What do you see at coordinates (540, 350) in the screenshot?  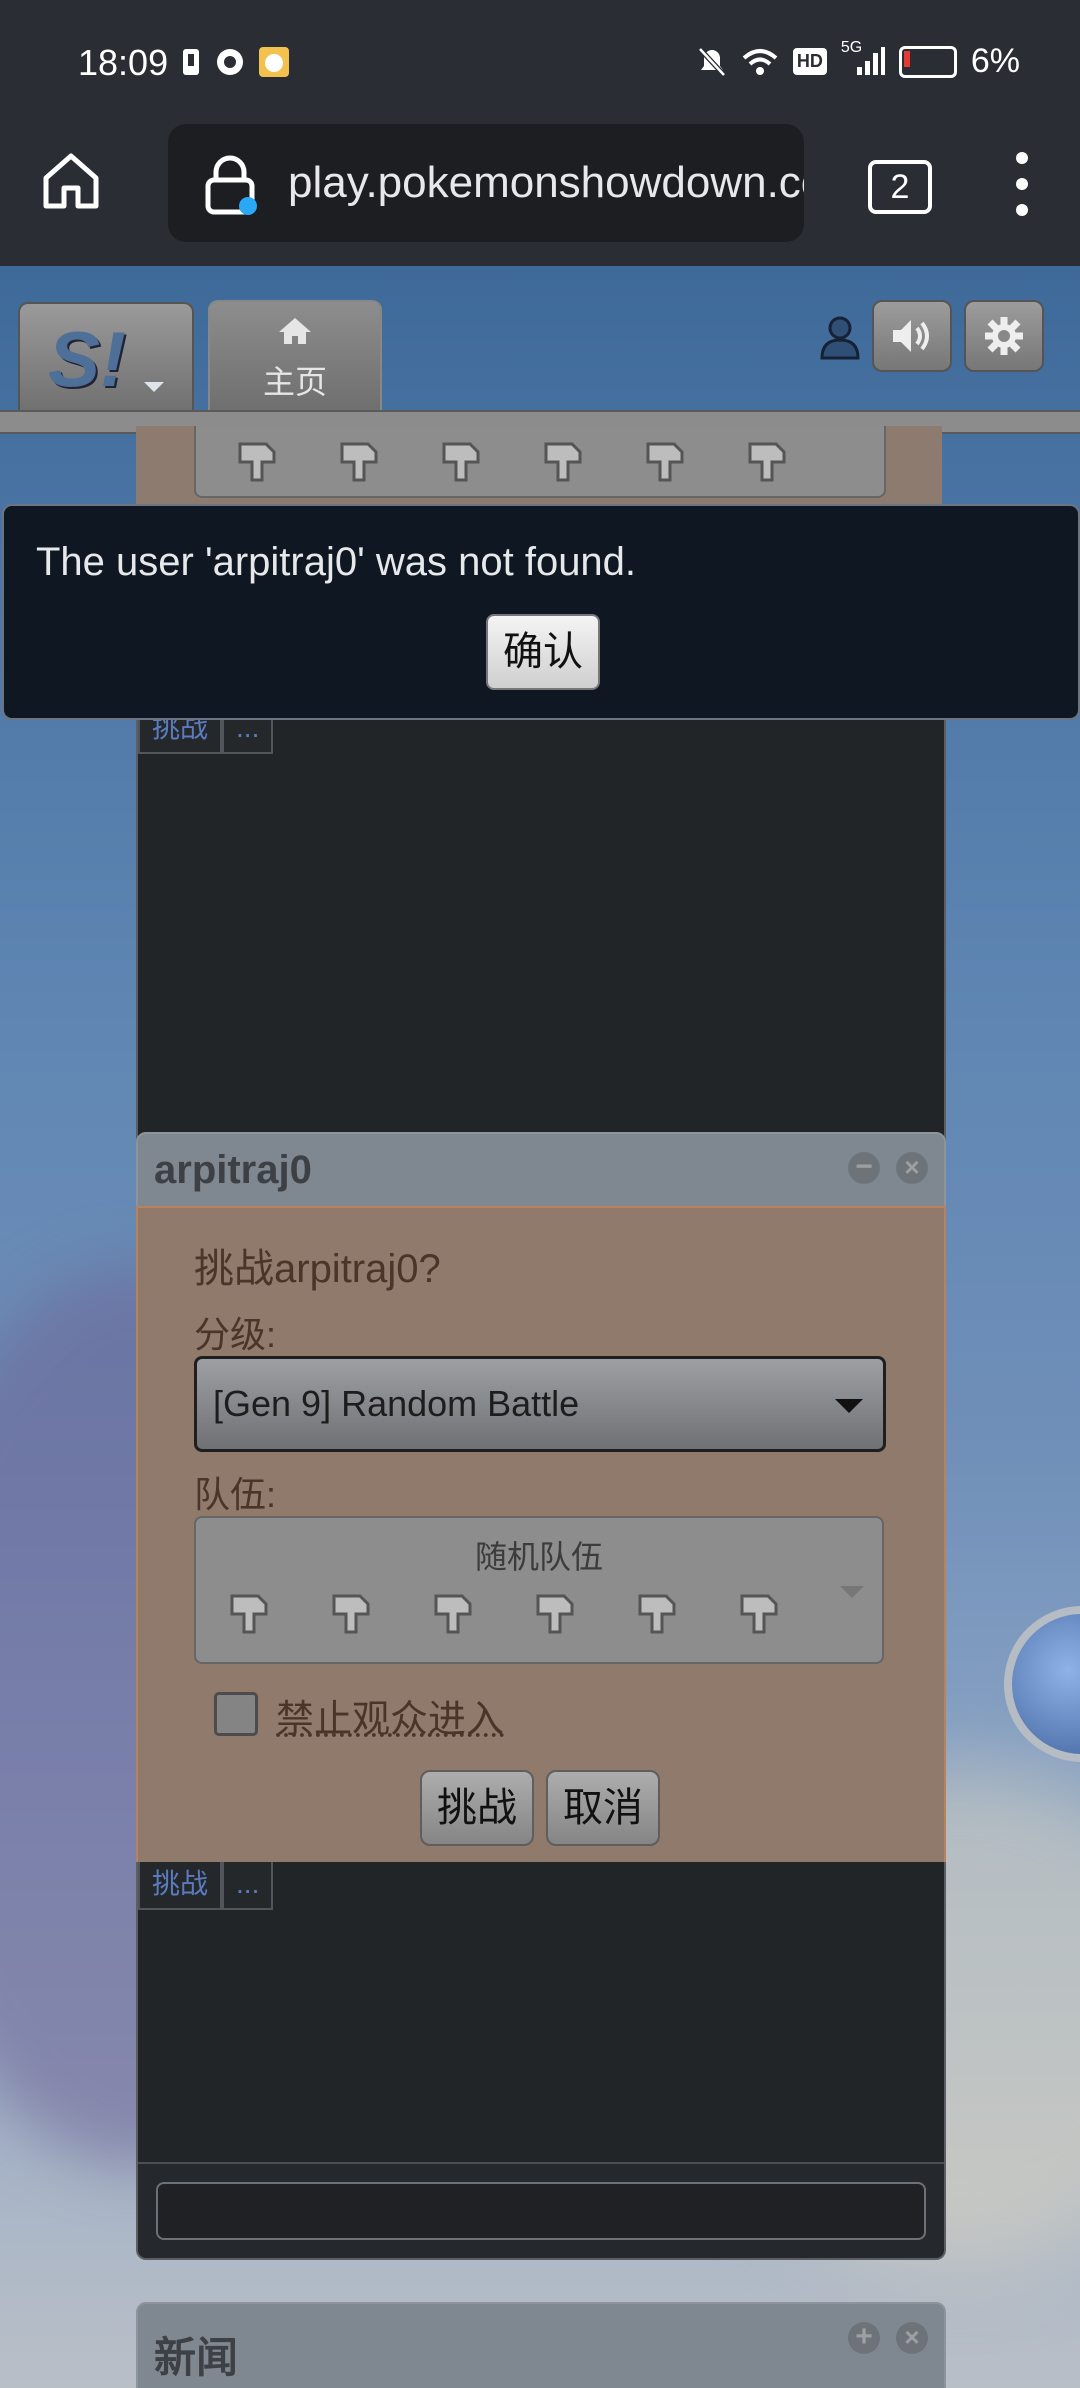 I see `ps-header: S! 主页` at bounding box center [540, 350].